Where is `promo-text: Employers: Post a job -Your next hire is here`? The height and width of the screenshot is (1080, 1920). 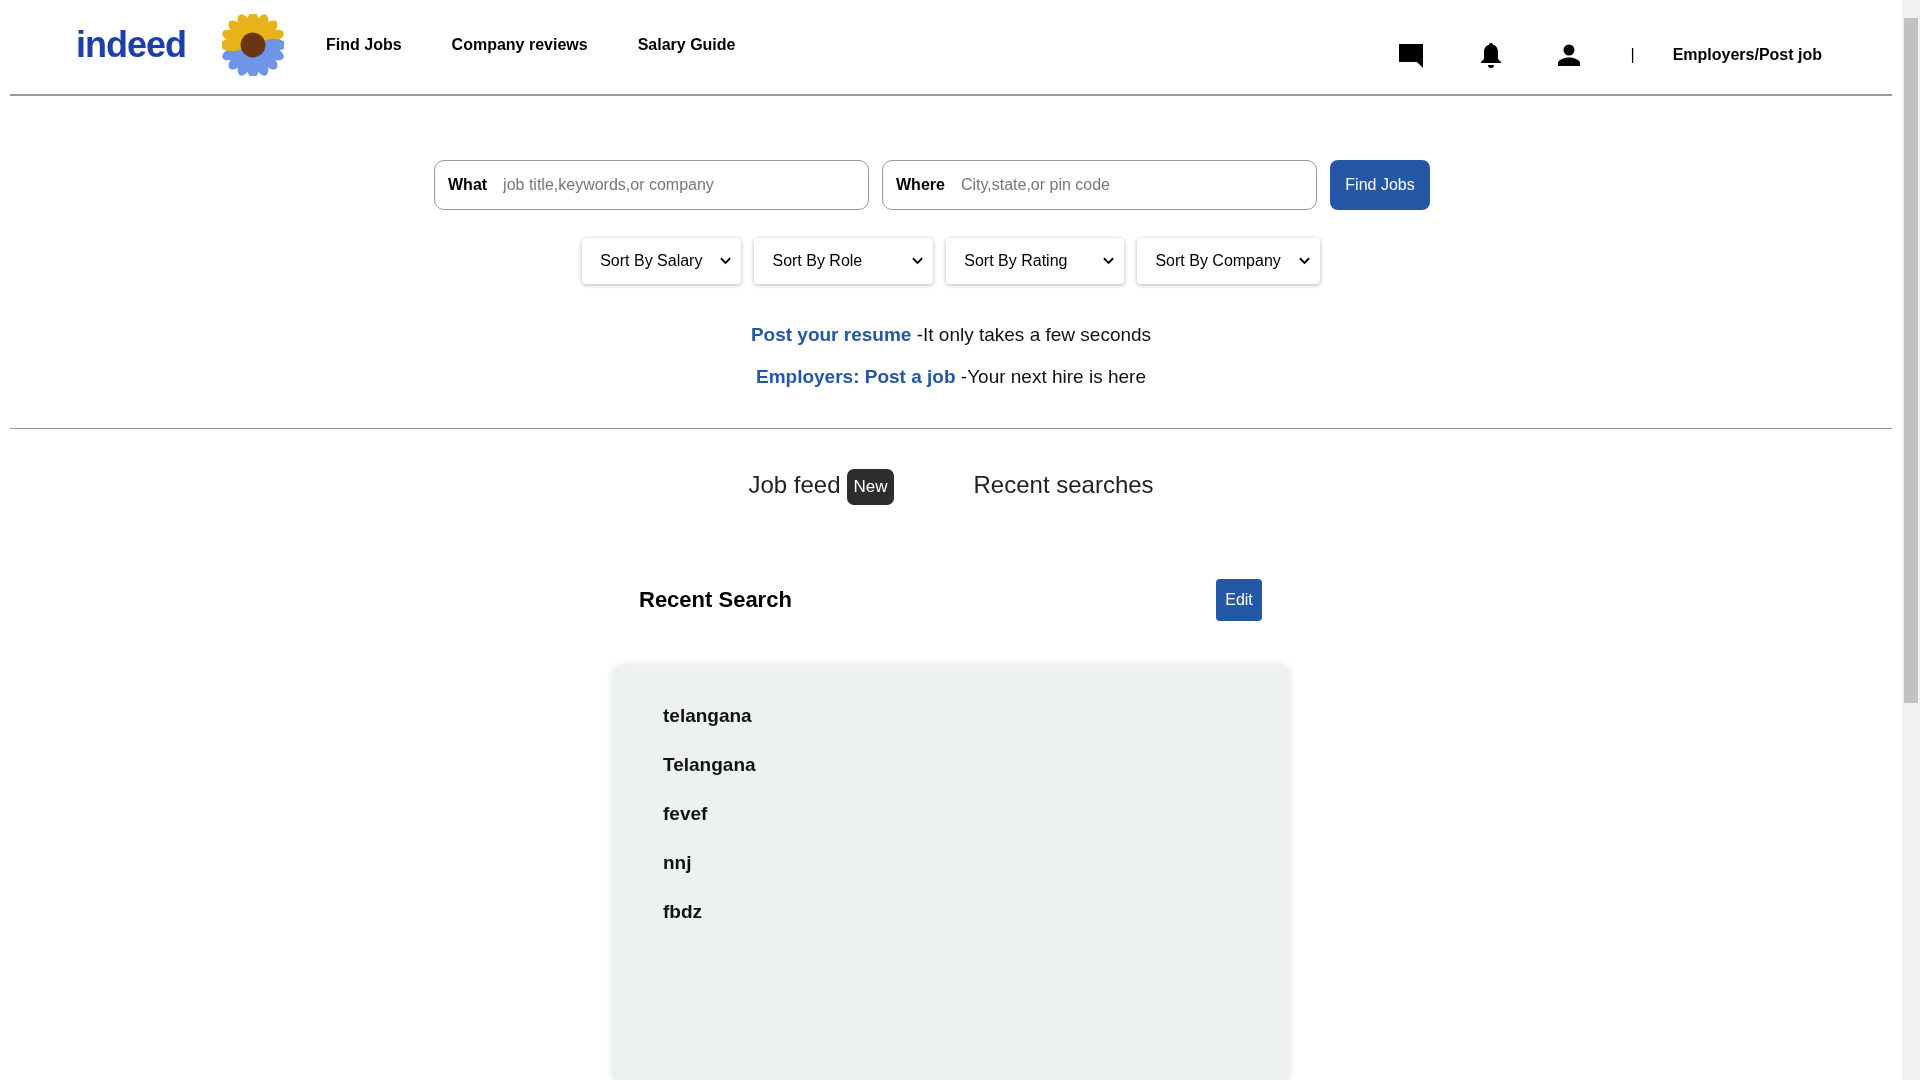 promo-text: Employers: Post a job -Your next hire is here is located at coordinates (951, 377).